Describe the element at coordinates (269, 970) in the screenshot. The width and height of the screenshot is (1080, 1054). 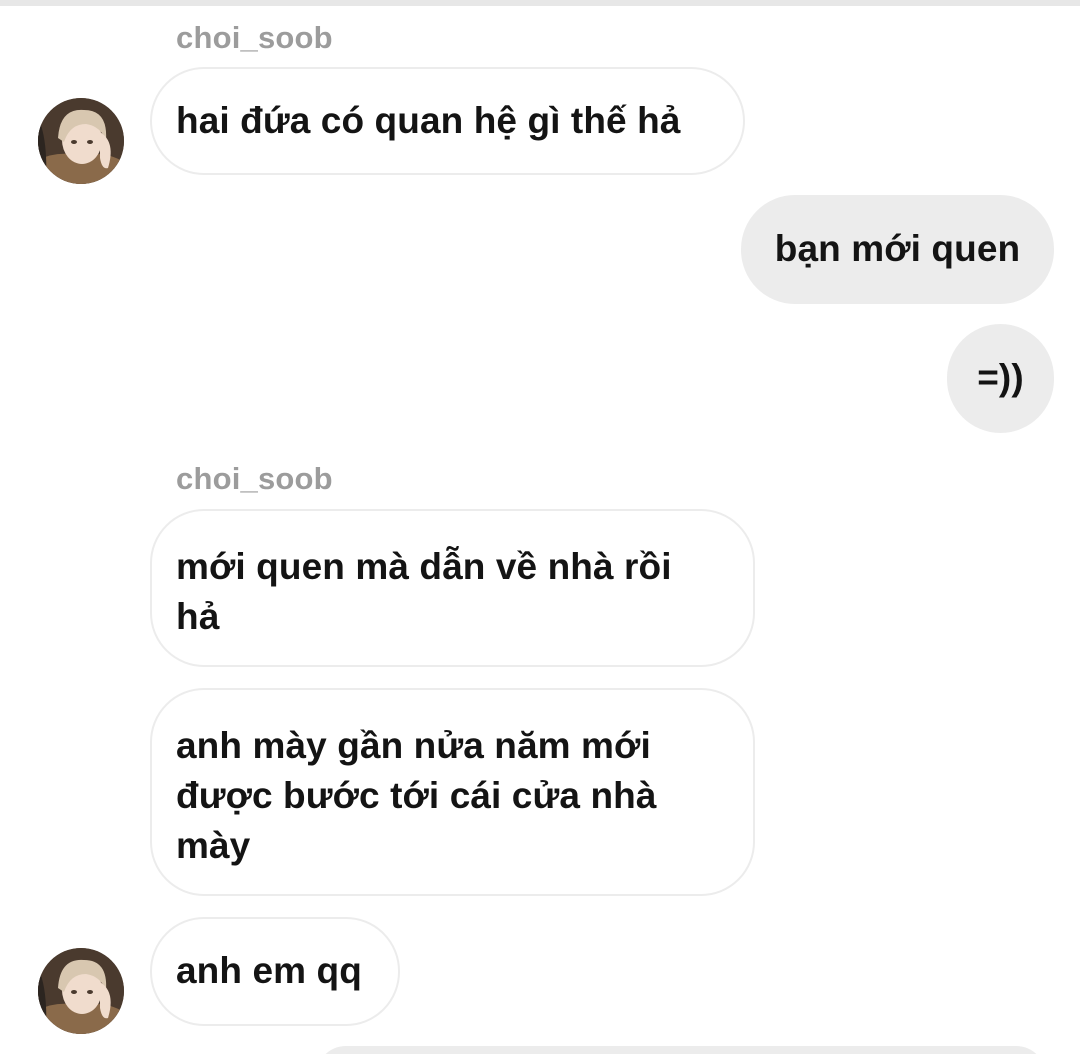
I see `message-text: anh em qq` at that location.